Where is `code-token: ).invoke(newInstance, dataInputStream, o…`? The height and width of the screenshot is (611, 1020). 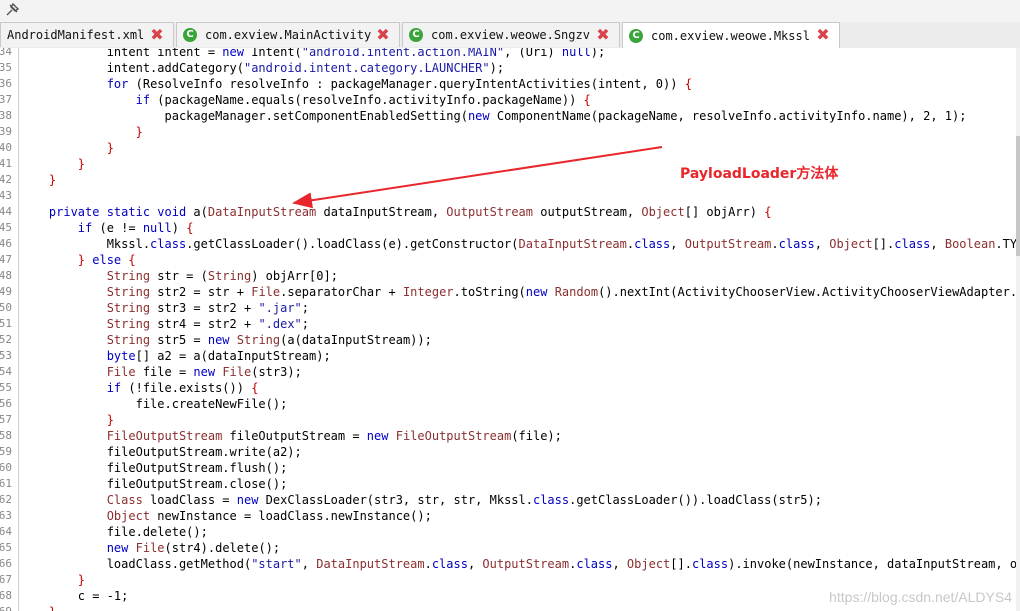 code-token: ).invoke(newInstance, dataInputStream, o… is located at coordinates (874, 564).